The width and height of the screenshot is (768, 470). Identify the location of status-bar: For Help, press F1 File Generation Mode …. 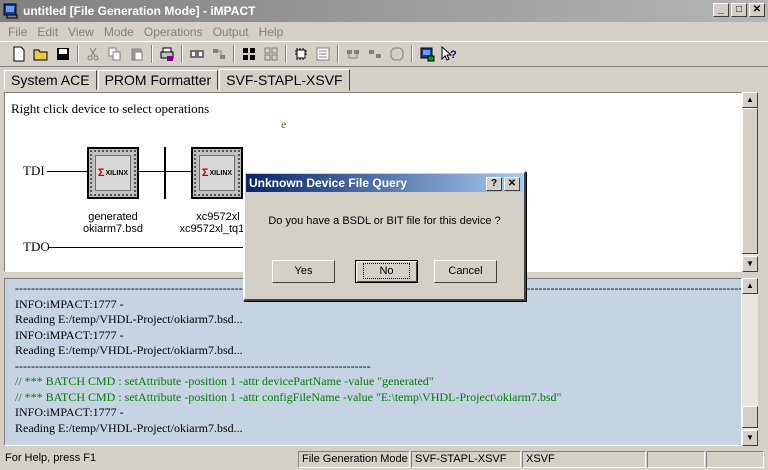
(384, 459).